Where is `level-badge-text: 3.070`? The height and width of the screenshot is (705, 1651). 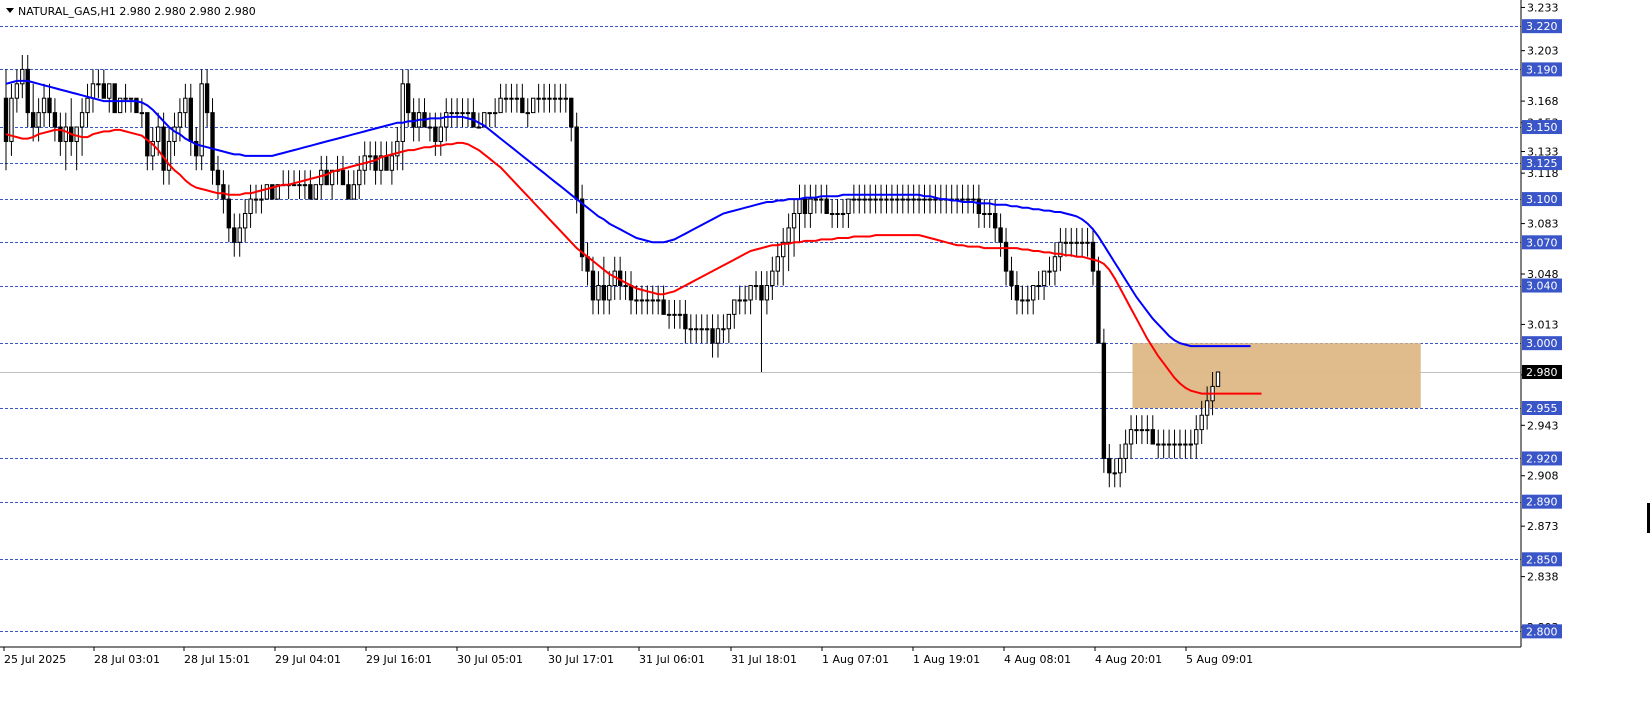
level-badge-text: 3.070 is located at coordinates (1542, 242).